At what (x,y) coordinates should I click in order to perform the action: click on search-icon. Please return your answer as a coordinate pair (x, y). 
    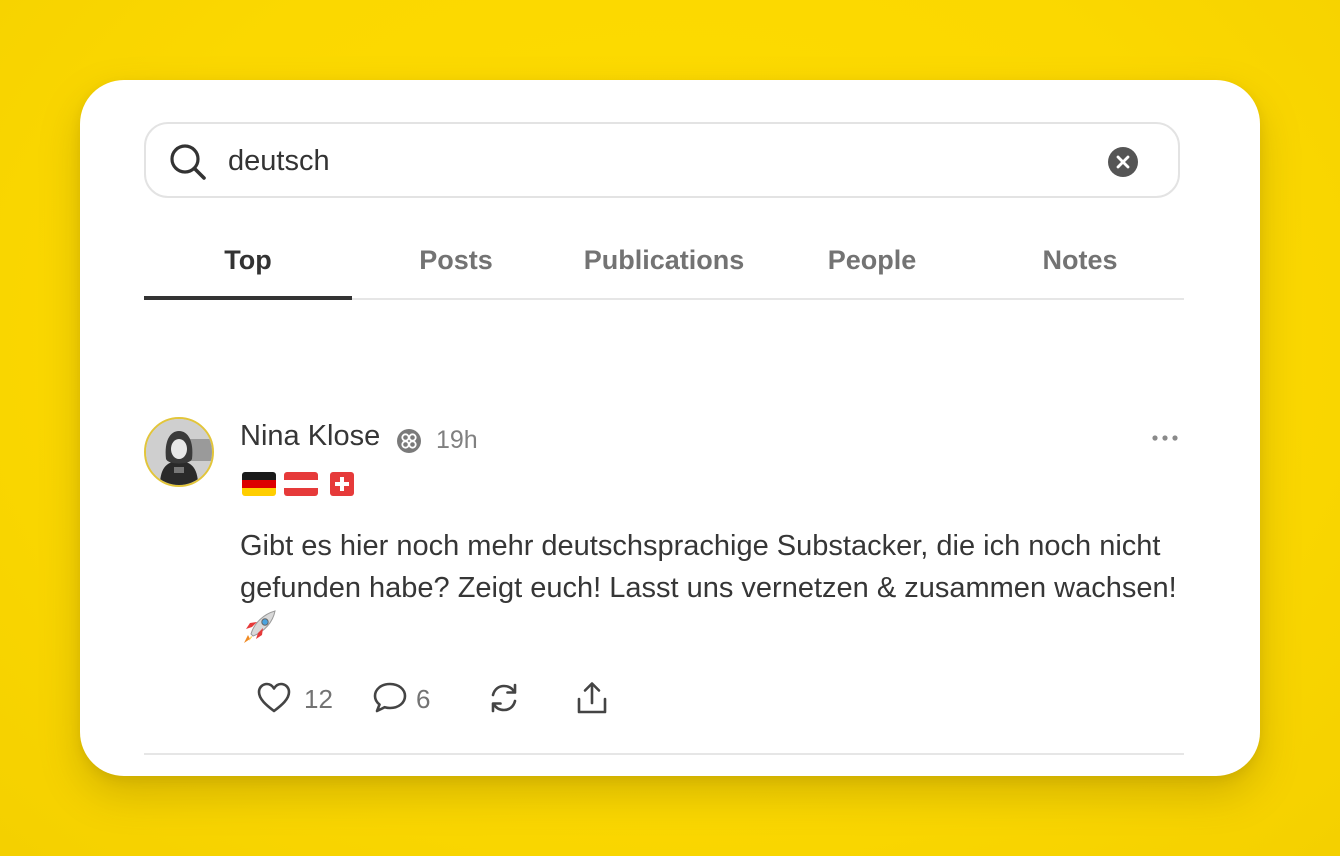
    Looking at the image, I should click on (188, 162).